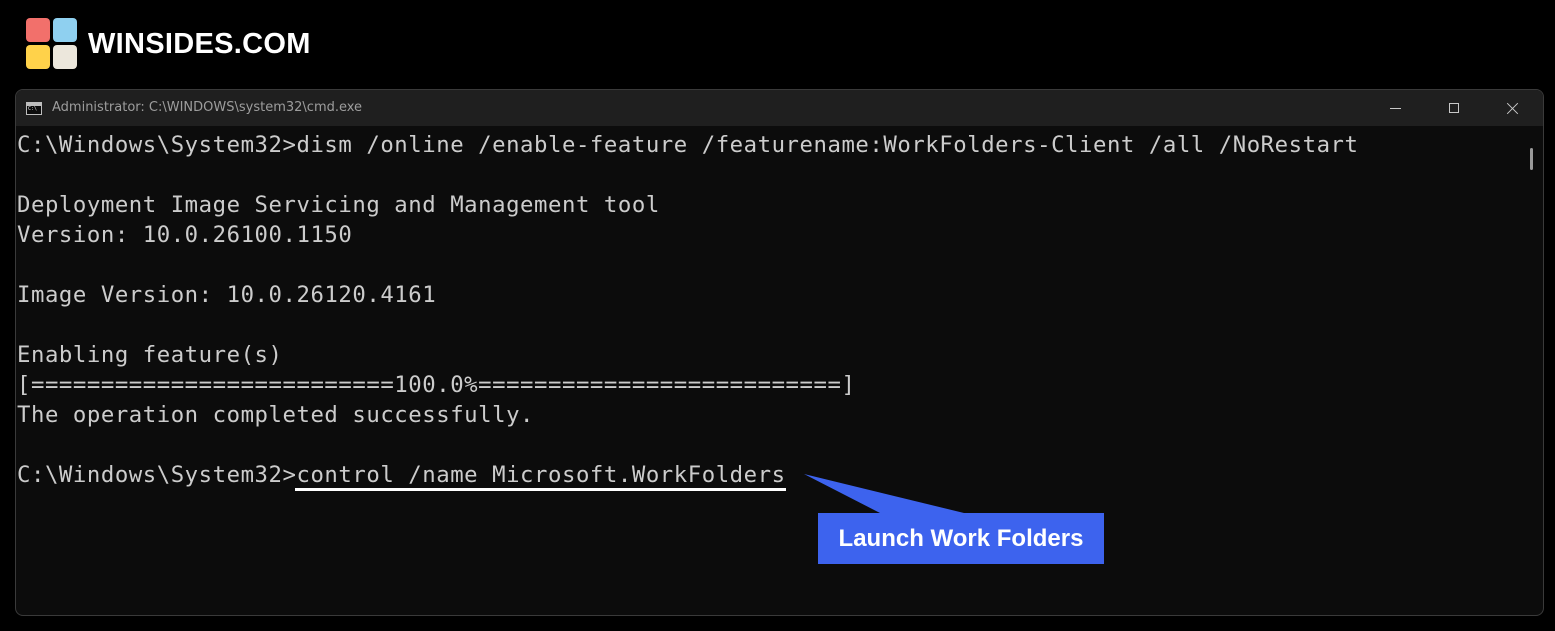 Image resolution: width=1555 pixels, height=631 pixels. Describe the element at coordinates (65, 57) in the screenshot. I see `logo-tile-cream` at that location.